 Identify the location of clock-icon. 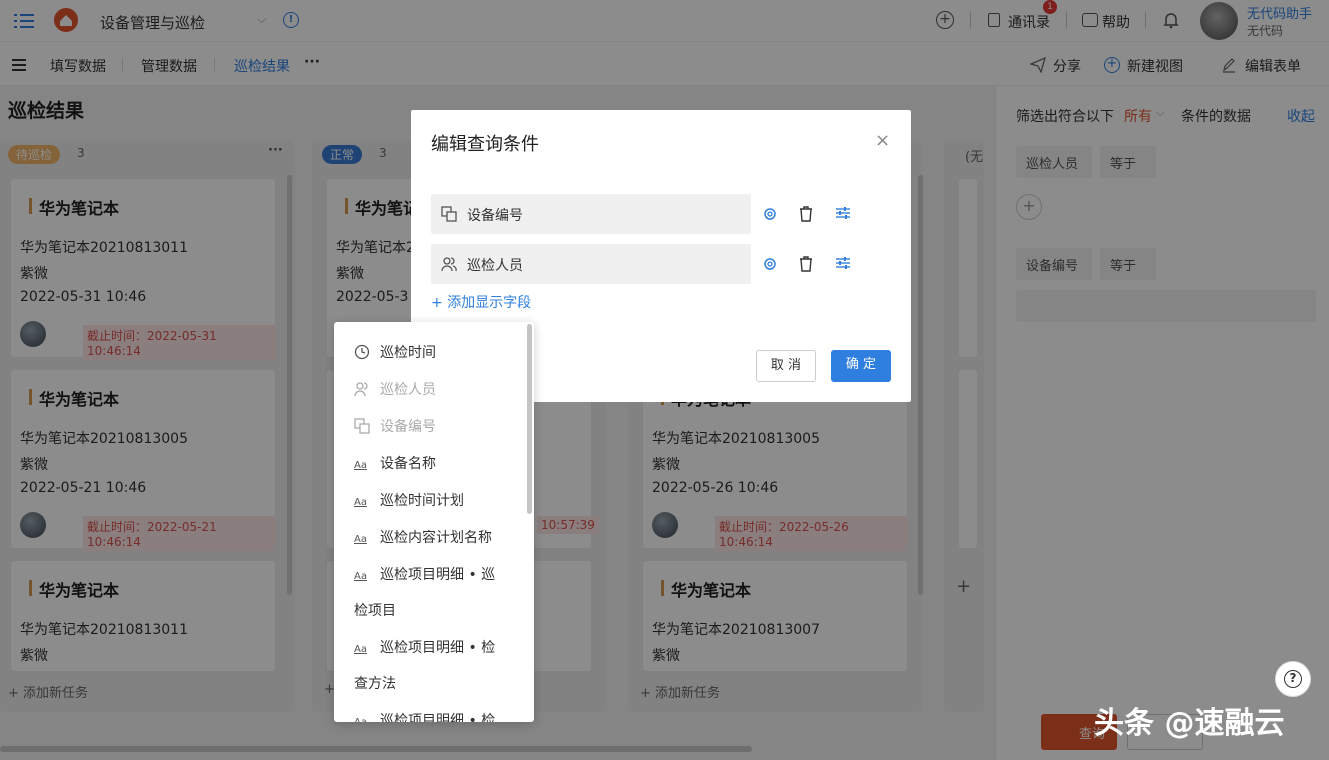
(362, 352).